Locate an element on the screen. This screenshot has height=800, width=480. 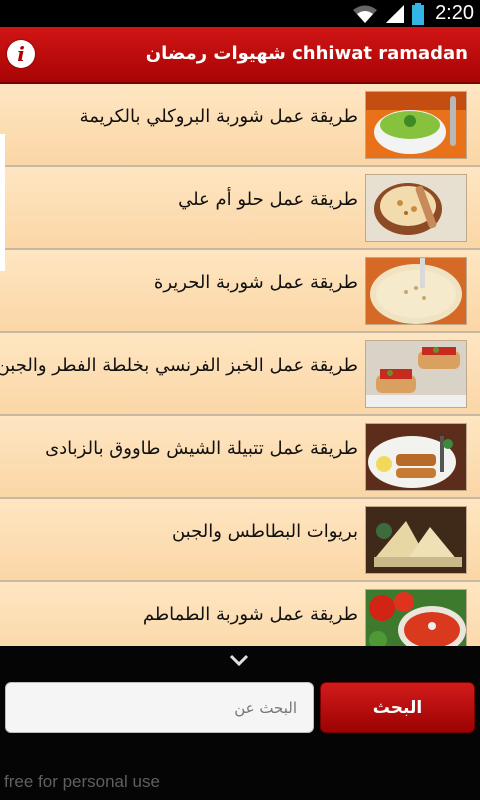
list-item: طريقة عمل شوربة الحريرة is located at coordinates (240, 291).